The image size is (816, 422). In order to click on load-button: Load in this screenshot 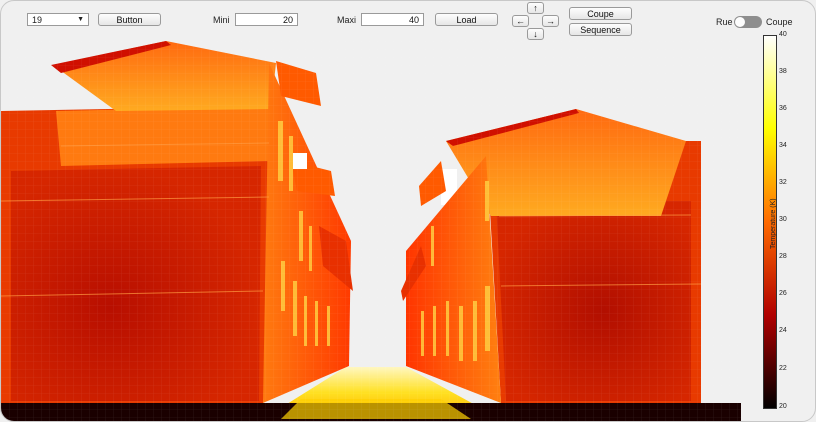, I will do `click(466, 19)`.